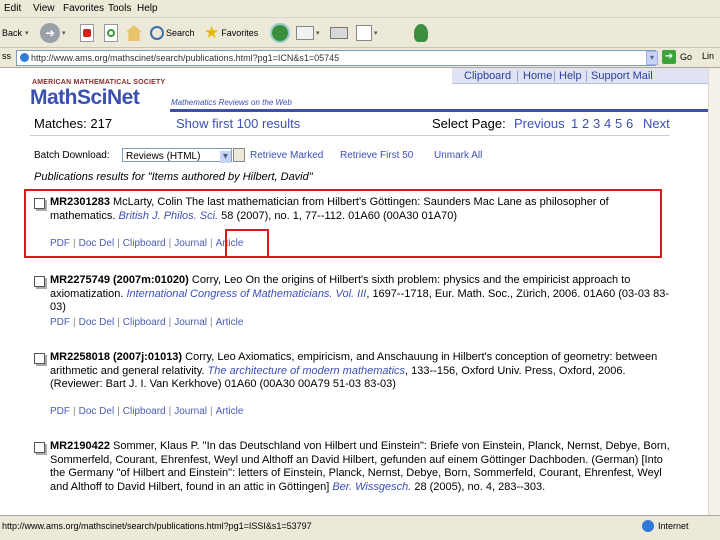 The height and width of the screenshot is (540, 720). I want to click on edit-button: ▾, so click(367, 33).